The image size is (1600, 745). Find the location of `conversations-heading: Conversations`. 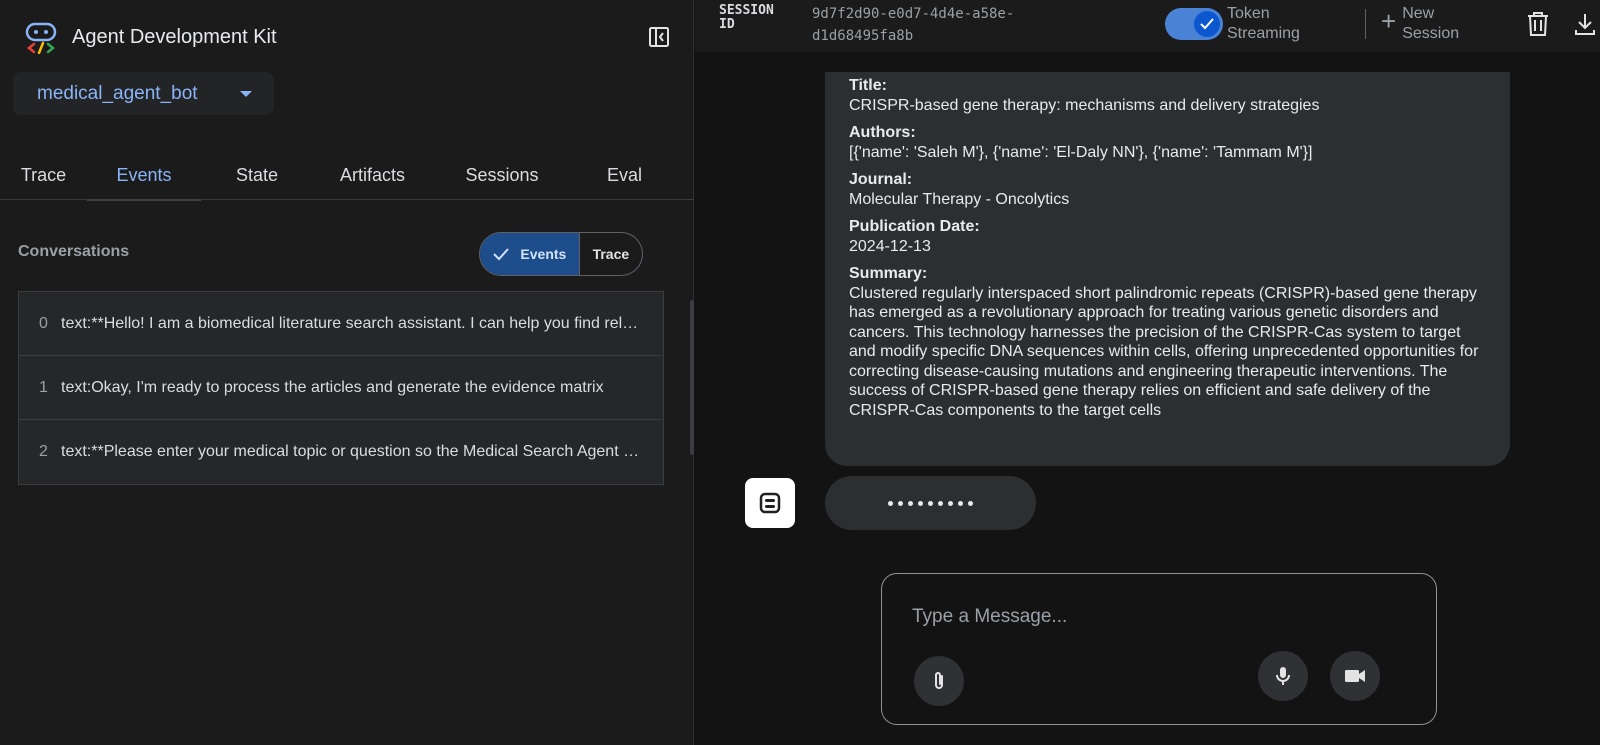

conversations-heading: Conversations is located at coordinates (74, 251).